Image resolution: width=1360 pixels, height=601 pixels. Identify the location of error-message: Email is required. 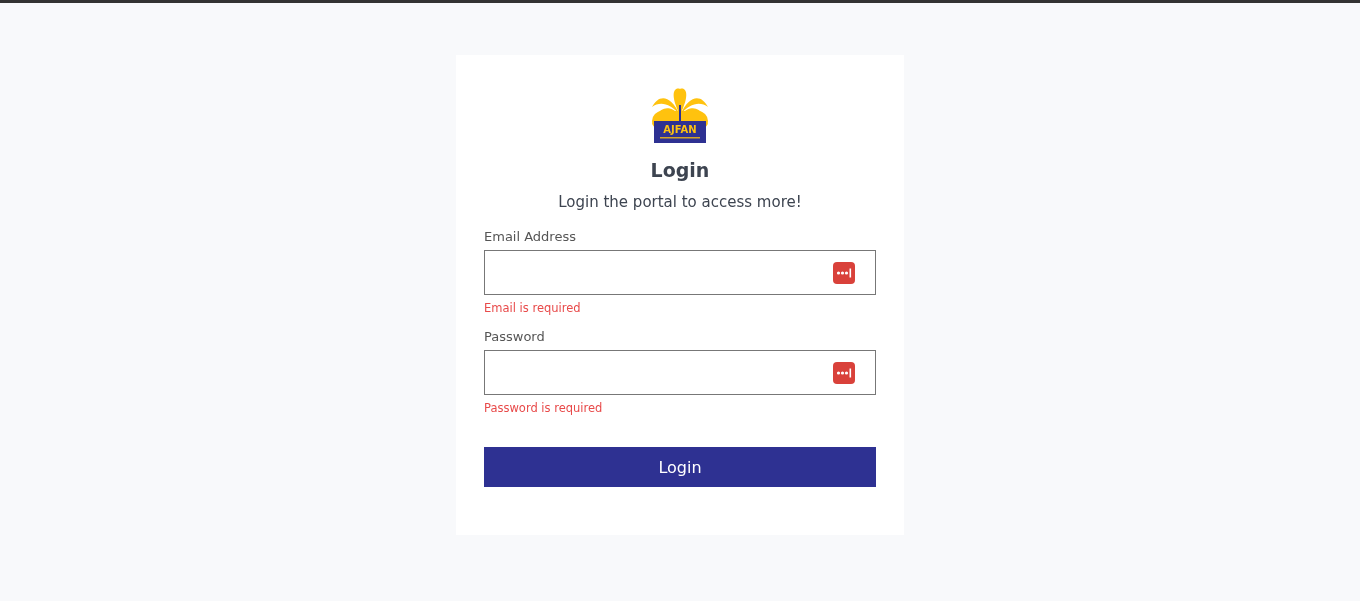
(532, 308).